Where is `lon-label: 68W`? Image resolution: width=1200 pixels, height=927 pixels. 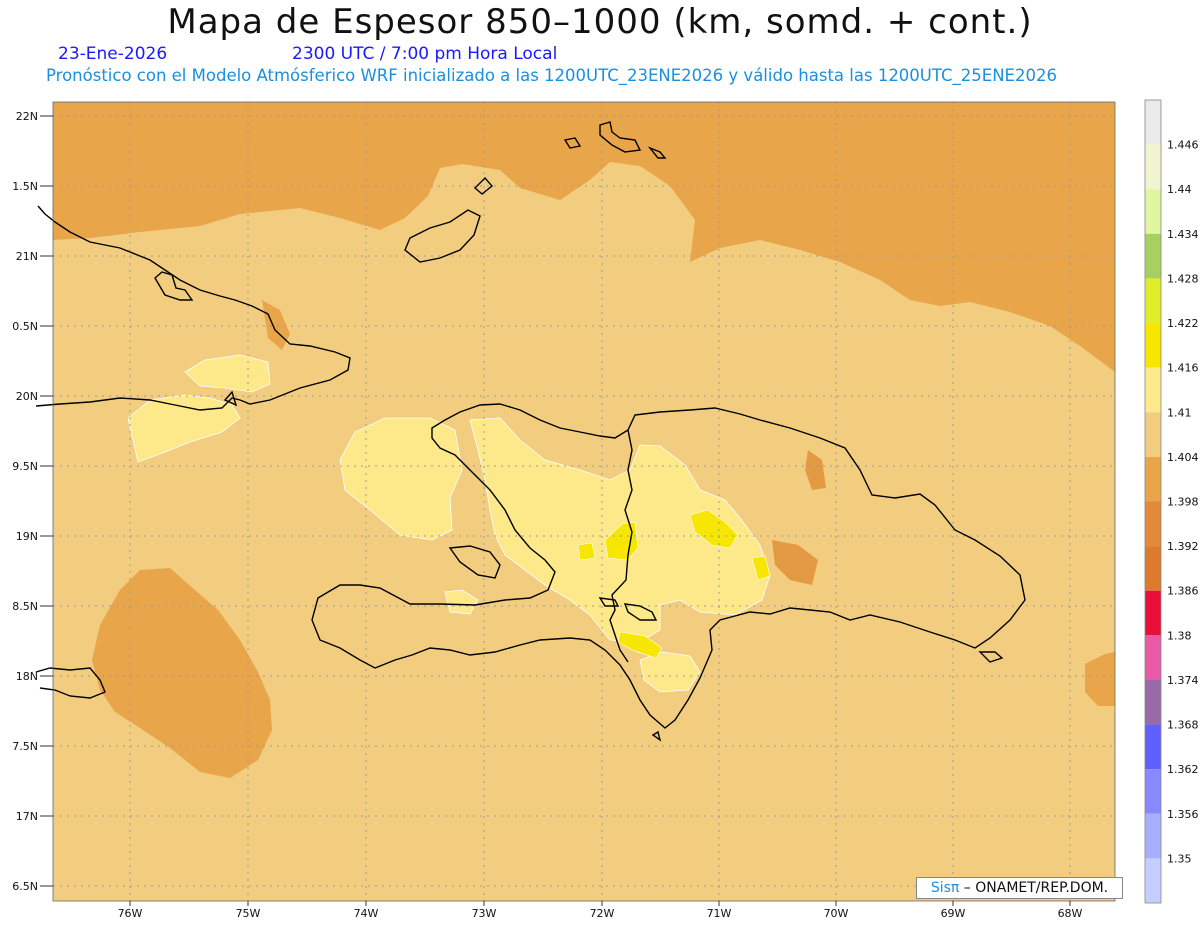 lon-label: 68W is located at coordinates (1070, 913).